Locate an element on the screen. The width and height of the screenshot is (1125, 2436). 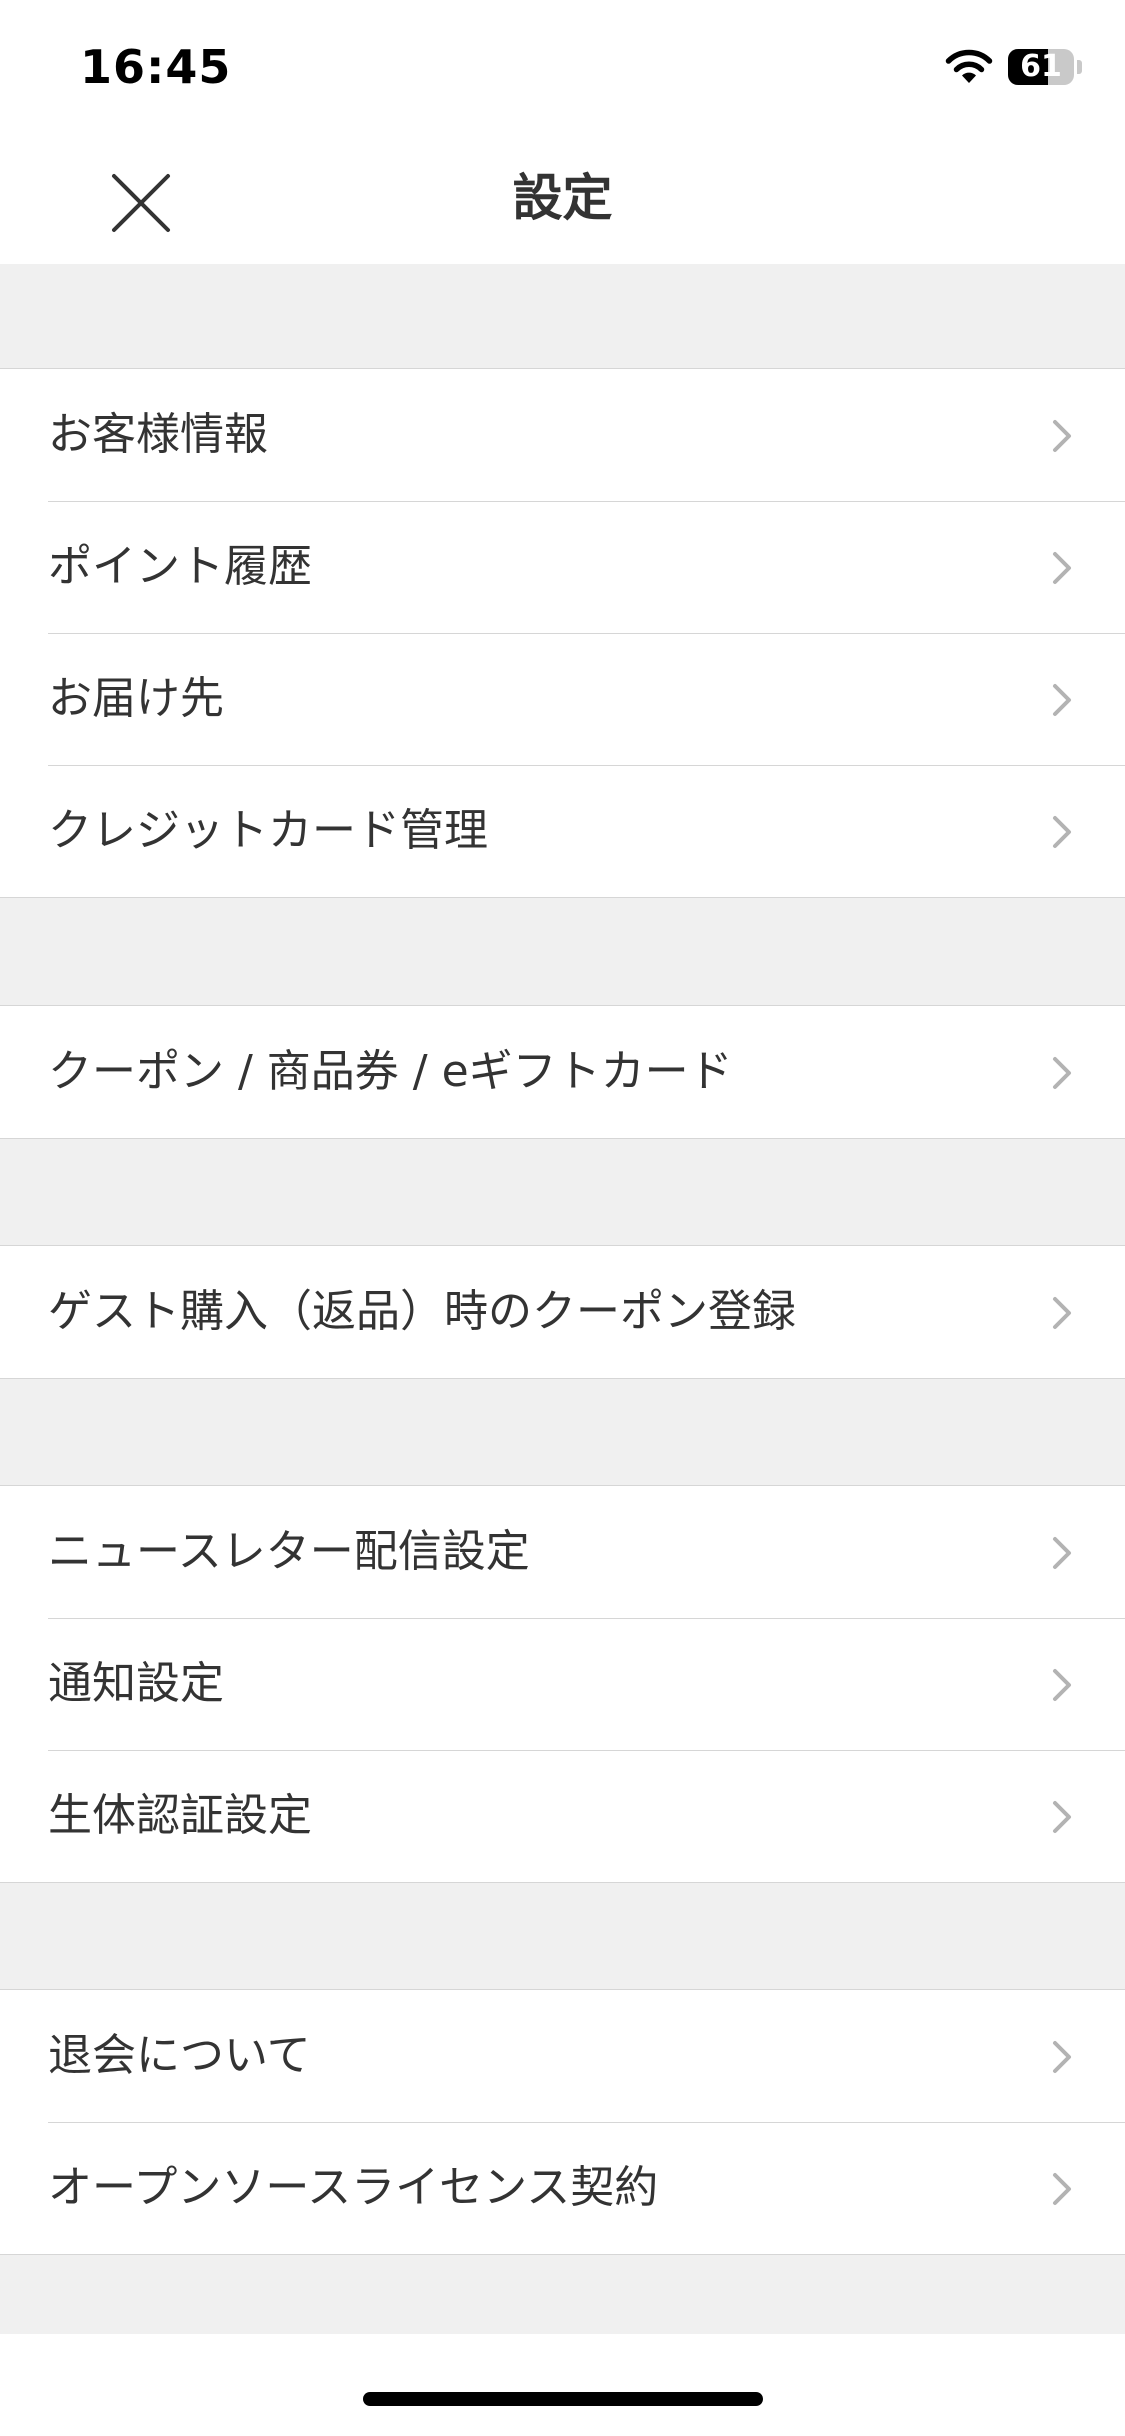
list-item-biometric-settings: 生体認証設定 is located at coordinates (562, 1816).